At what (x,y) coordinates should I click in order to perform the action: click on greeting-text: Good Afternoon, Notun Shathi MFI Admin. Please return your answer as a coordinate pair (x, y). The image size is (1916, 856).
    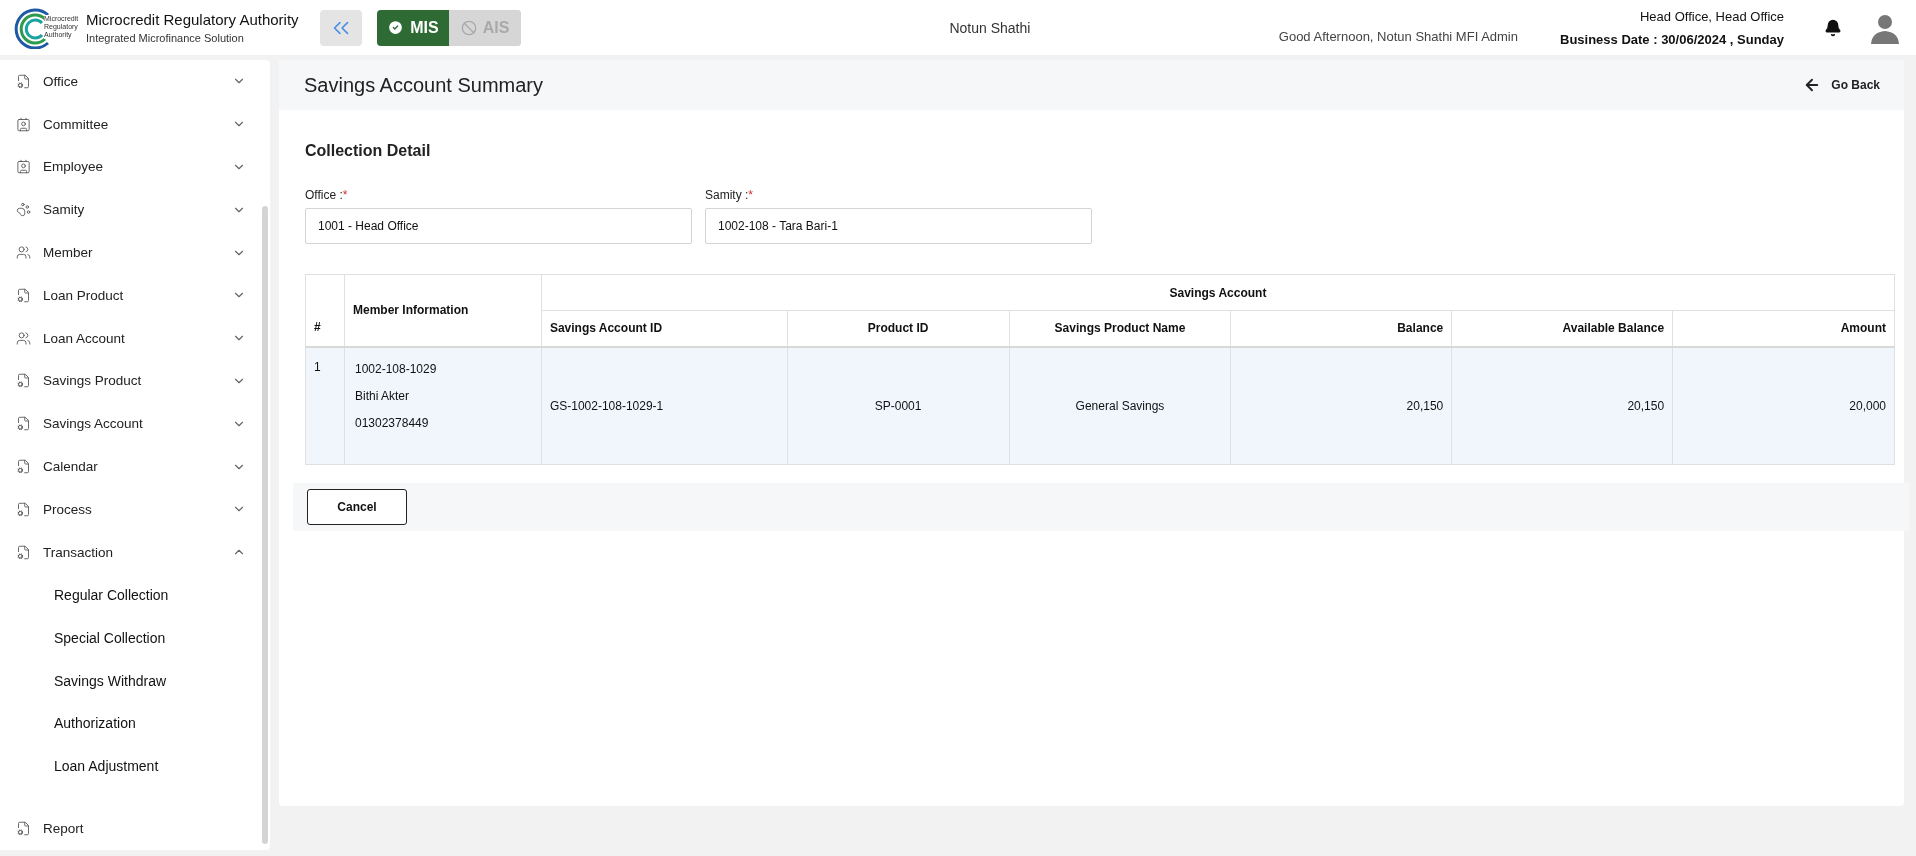
    Looking at the image, I should click on (1398, 36).